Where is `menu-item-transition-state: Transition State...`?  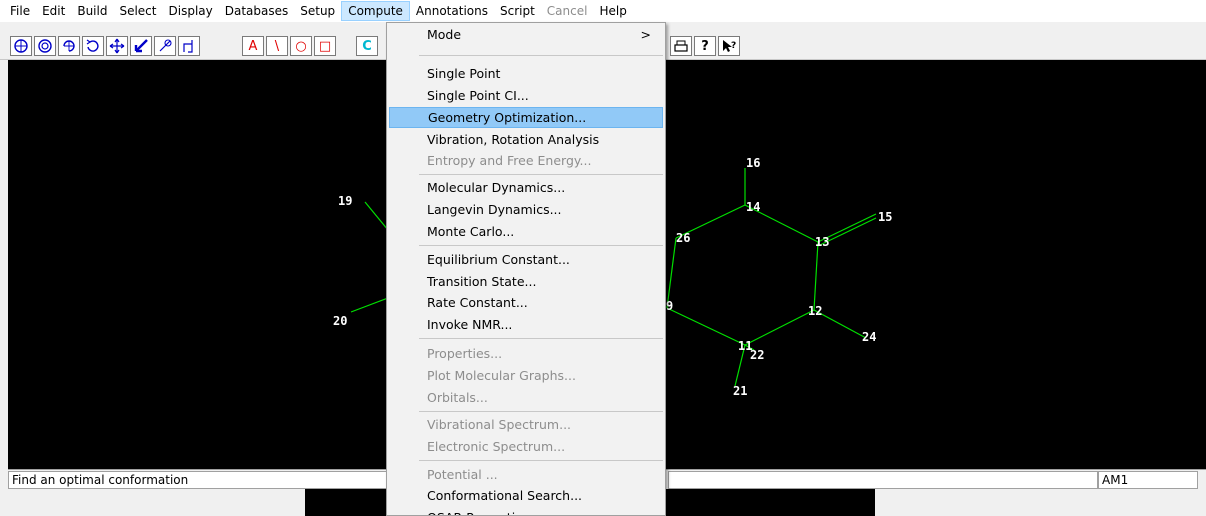
menu-item-transition-state: Transition State... is located at coordinates (526, 281).